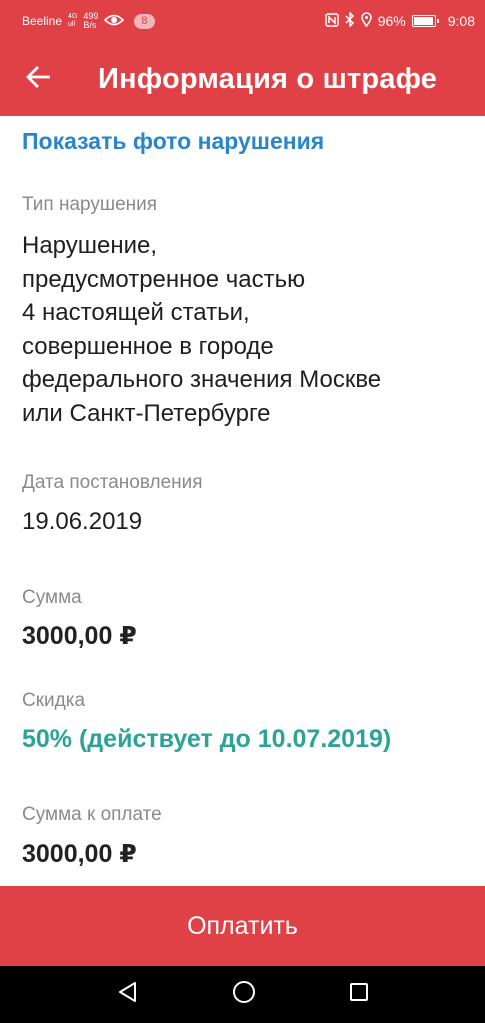  I want to click on app-header: Информация о штрафе, so click(242, 79).